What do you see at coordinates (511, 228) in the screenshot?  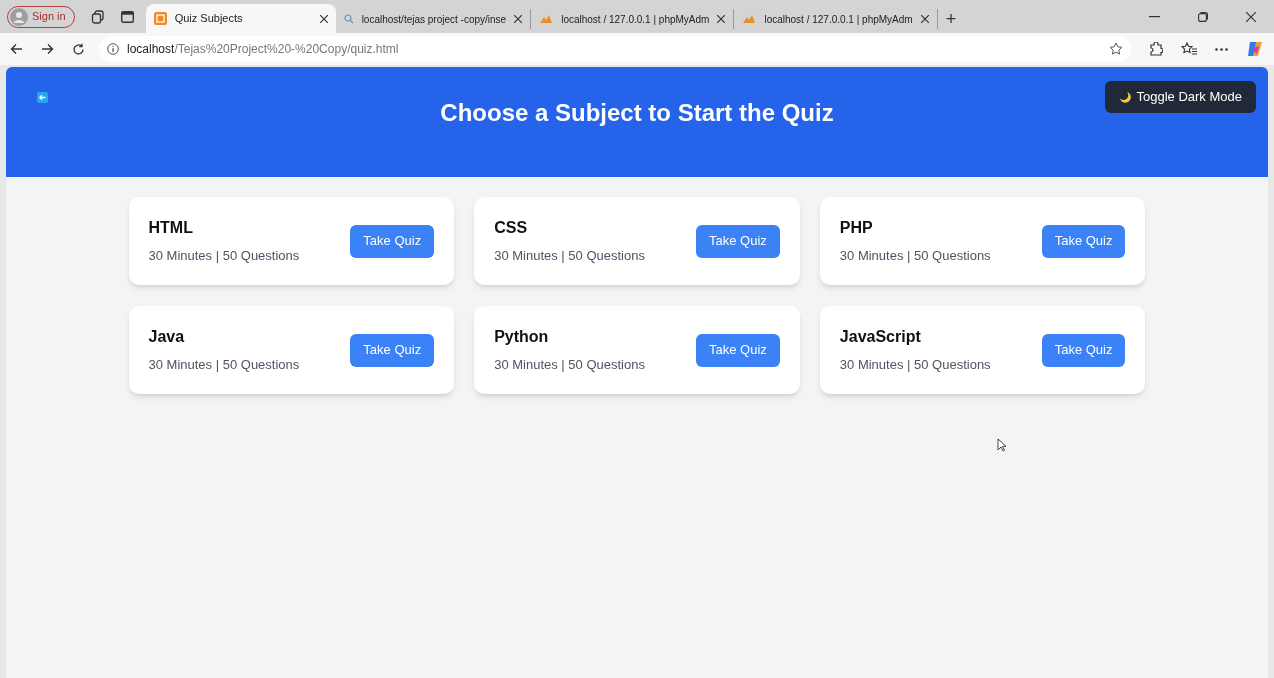 I see `subject-name: CSS` at bounding box center [511, 228].